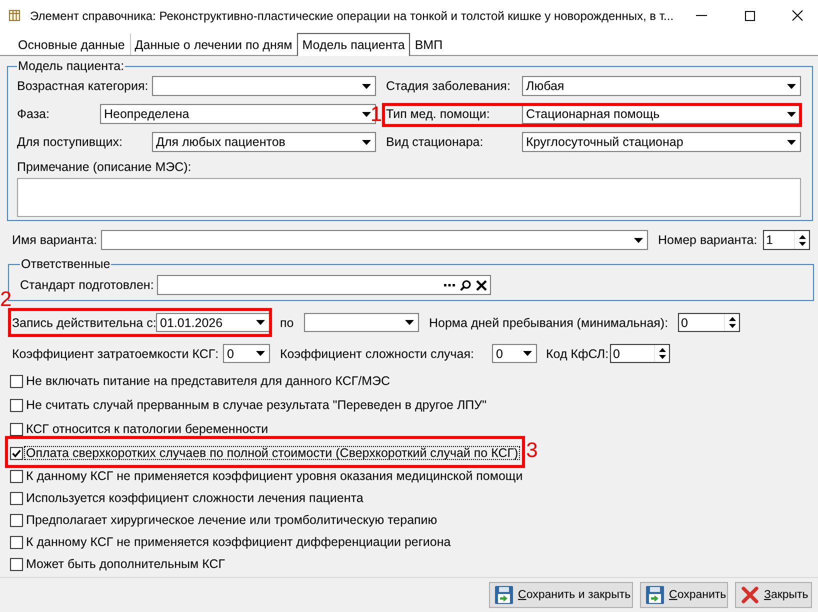 This screenshot has width=818, height=612. What do you see at coordinates (33, 114) in the screenshot?
I see `field-label: Фаза:` at bounding box center [33, 114].